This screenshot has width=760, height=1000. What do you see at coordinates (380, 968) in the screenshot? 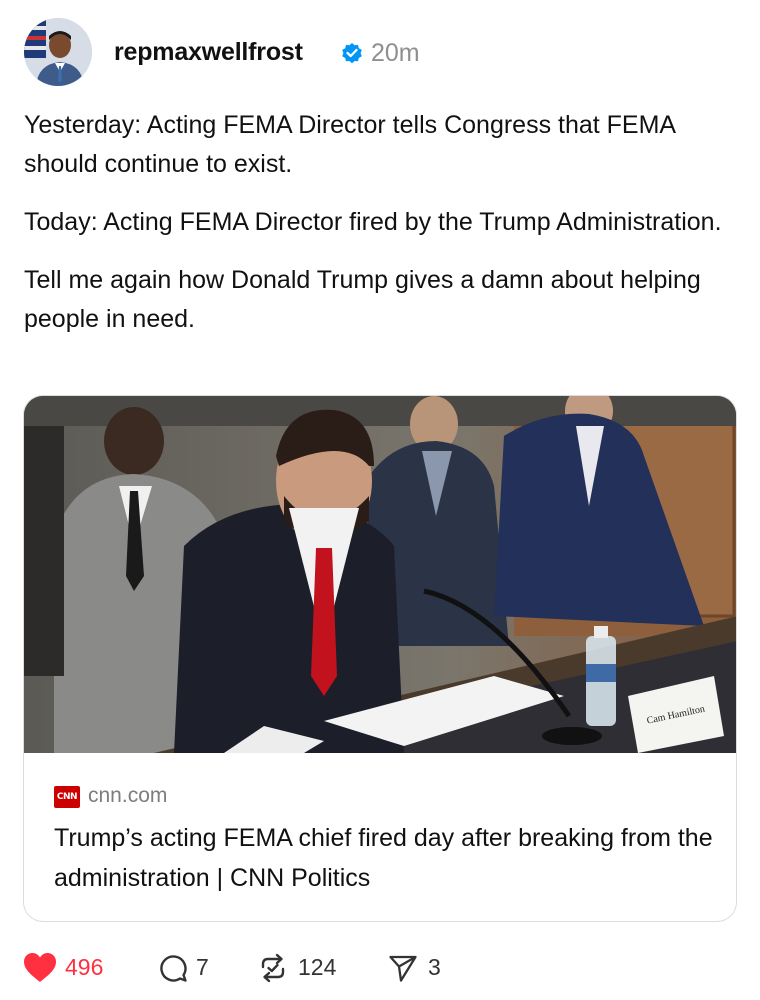
I see `post-actions: 496 7 124 3` at bounding box center [380, 968].